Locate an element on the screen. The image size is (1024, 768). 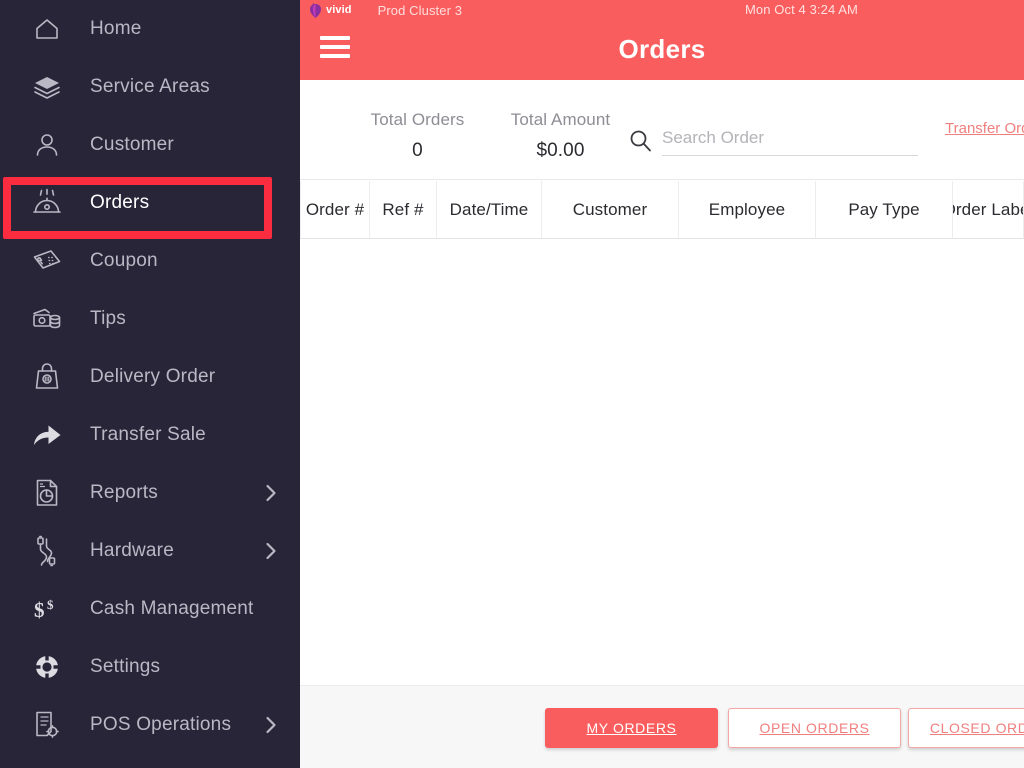
cash-tips-icon is located at coordinates (47, 319).